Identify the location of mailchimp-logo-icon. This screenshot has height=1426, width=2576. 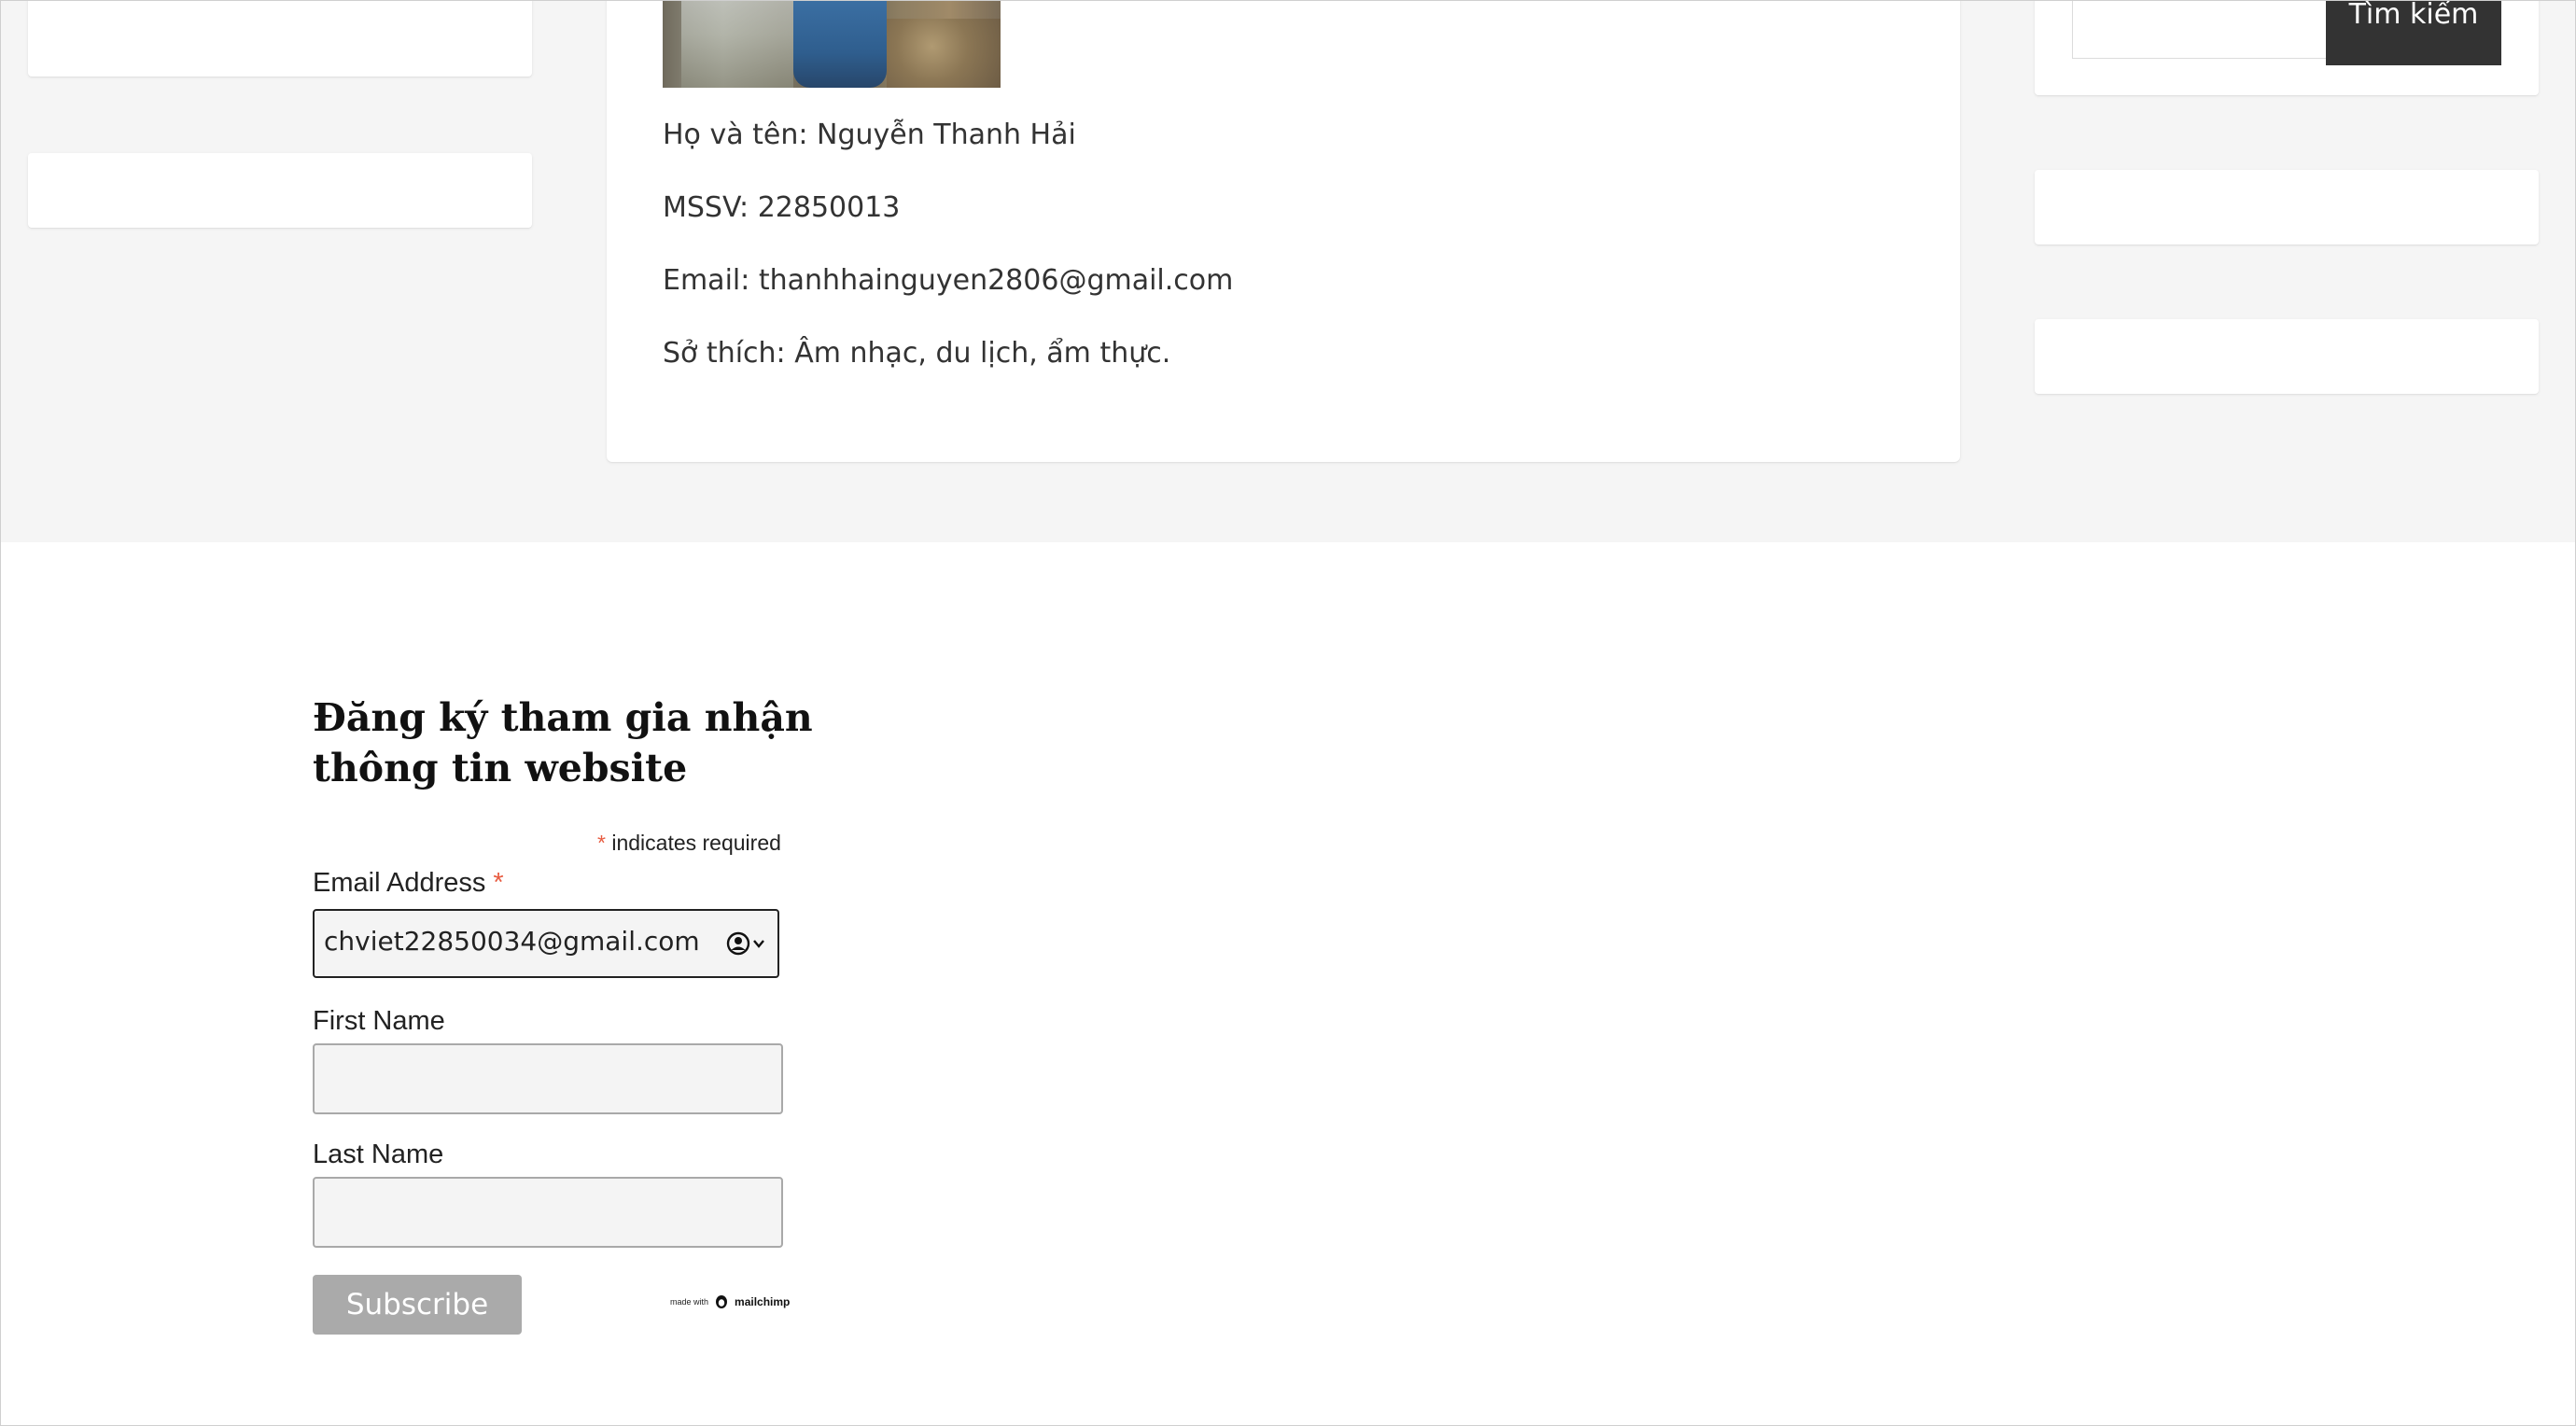
(722, 1301).